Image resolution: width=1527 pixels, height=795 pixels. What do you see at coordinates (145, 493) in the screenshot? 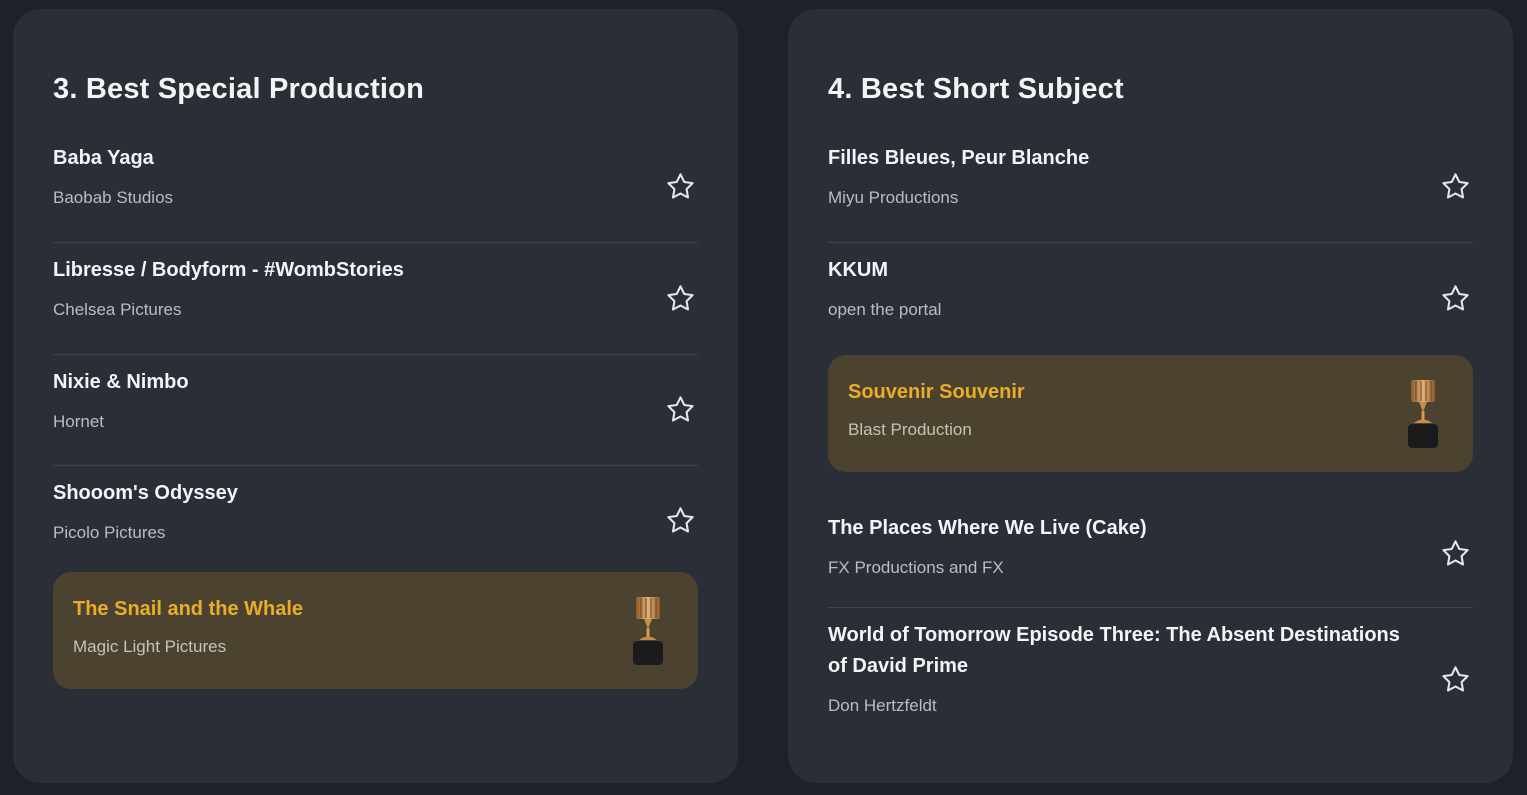
I see `nominee-title: Shooom's Odyssey` at bounding box center [145, 493].